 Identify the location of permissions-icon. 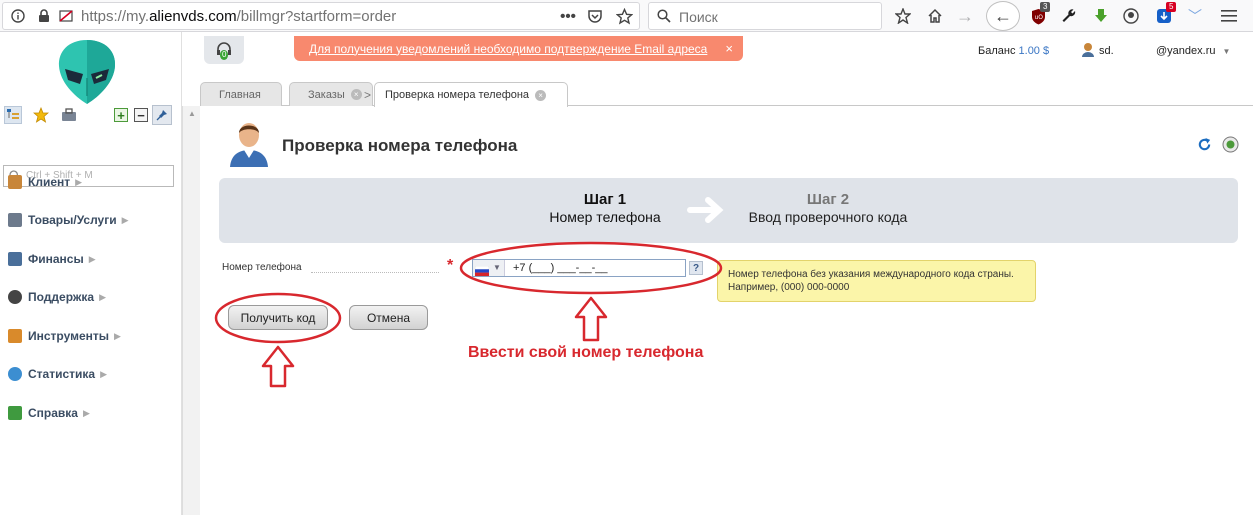
(66, 16).